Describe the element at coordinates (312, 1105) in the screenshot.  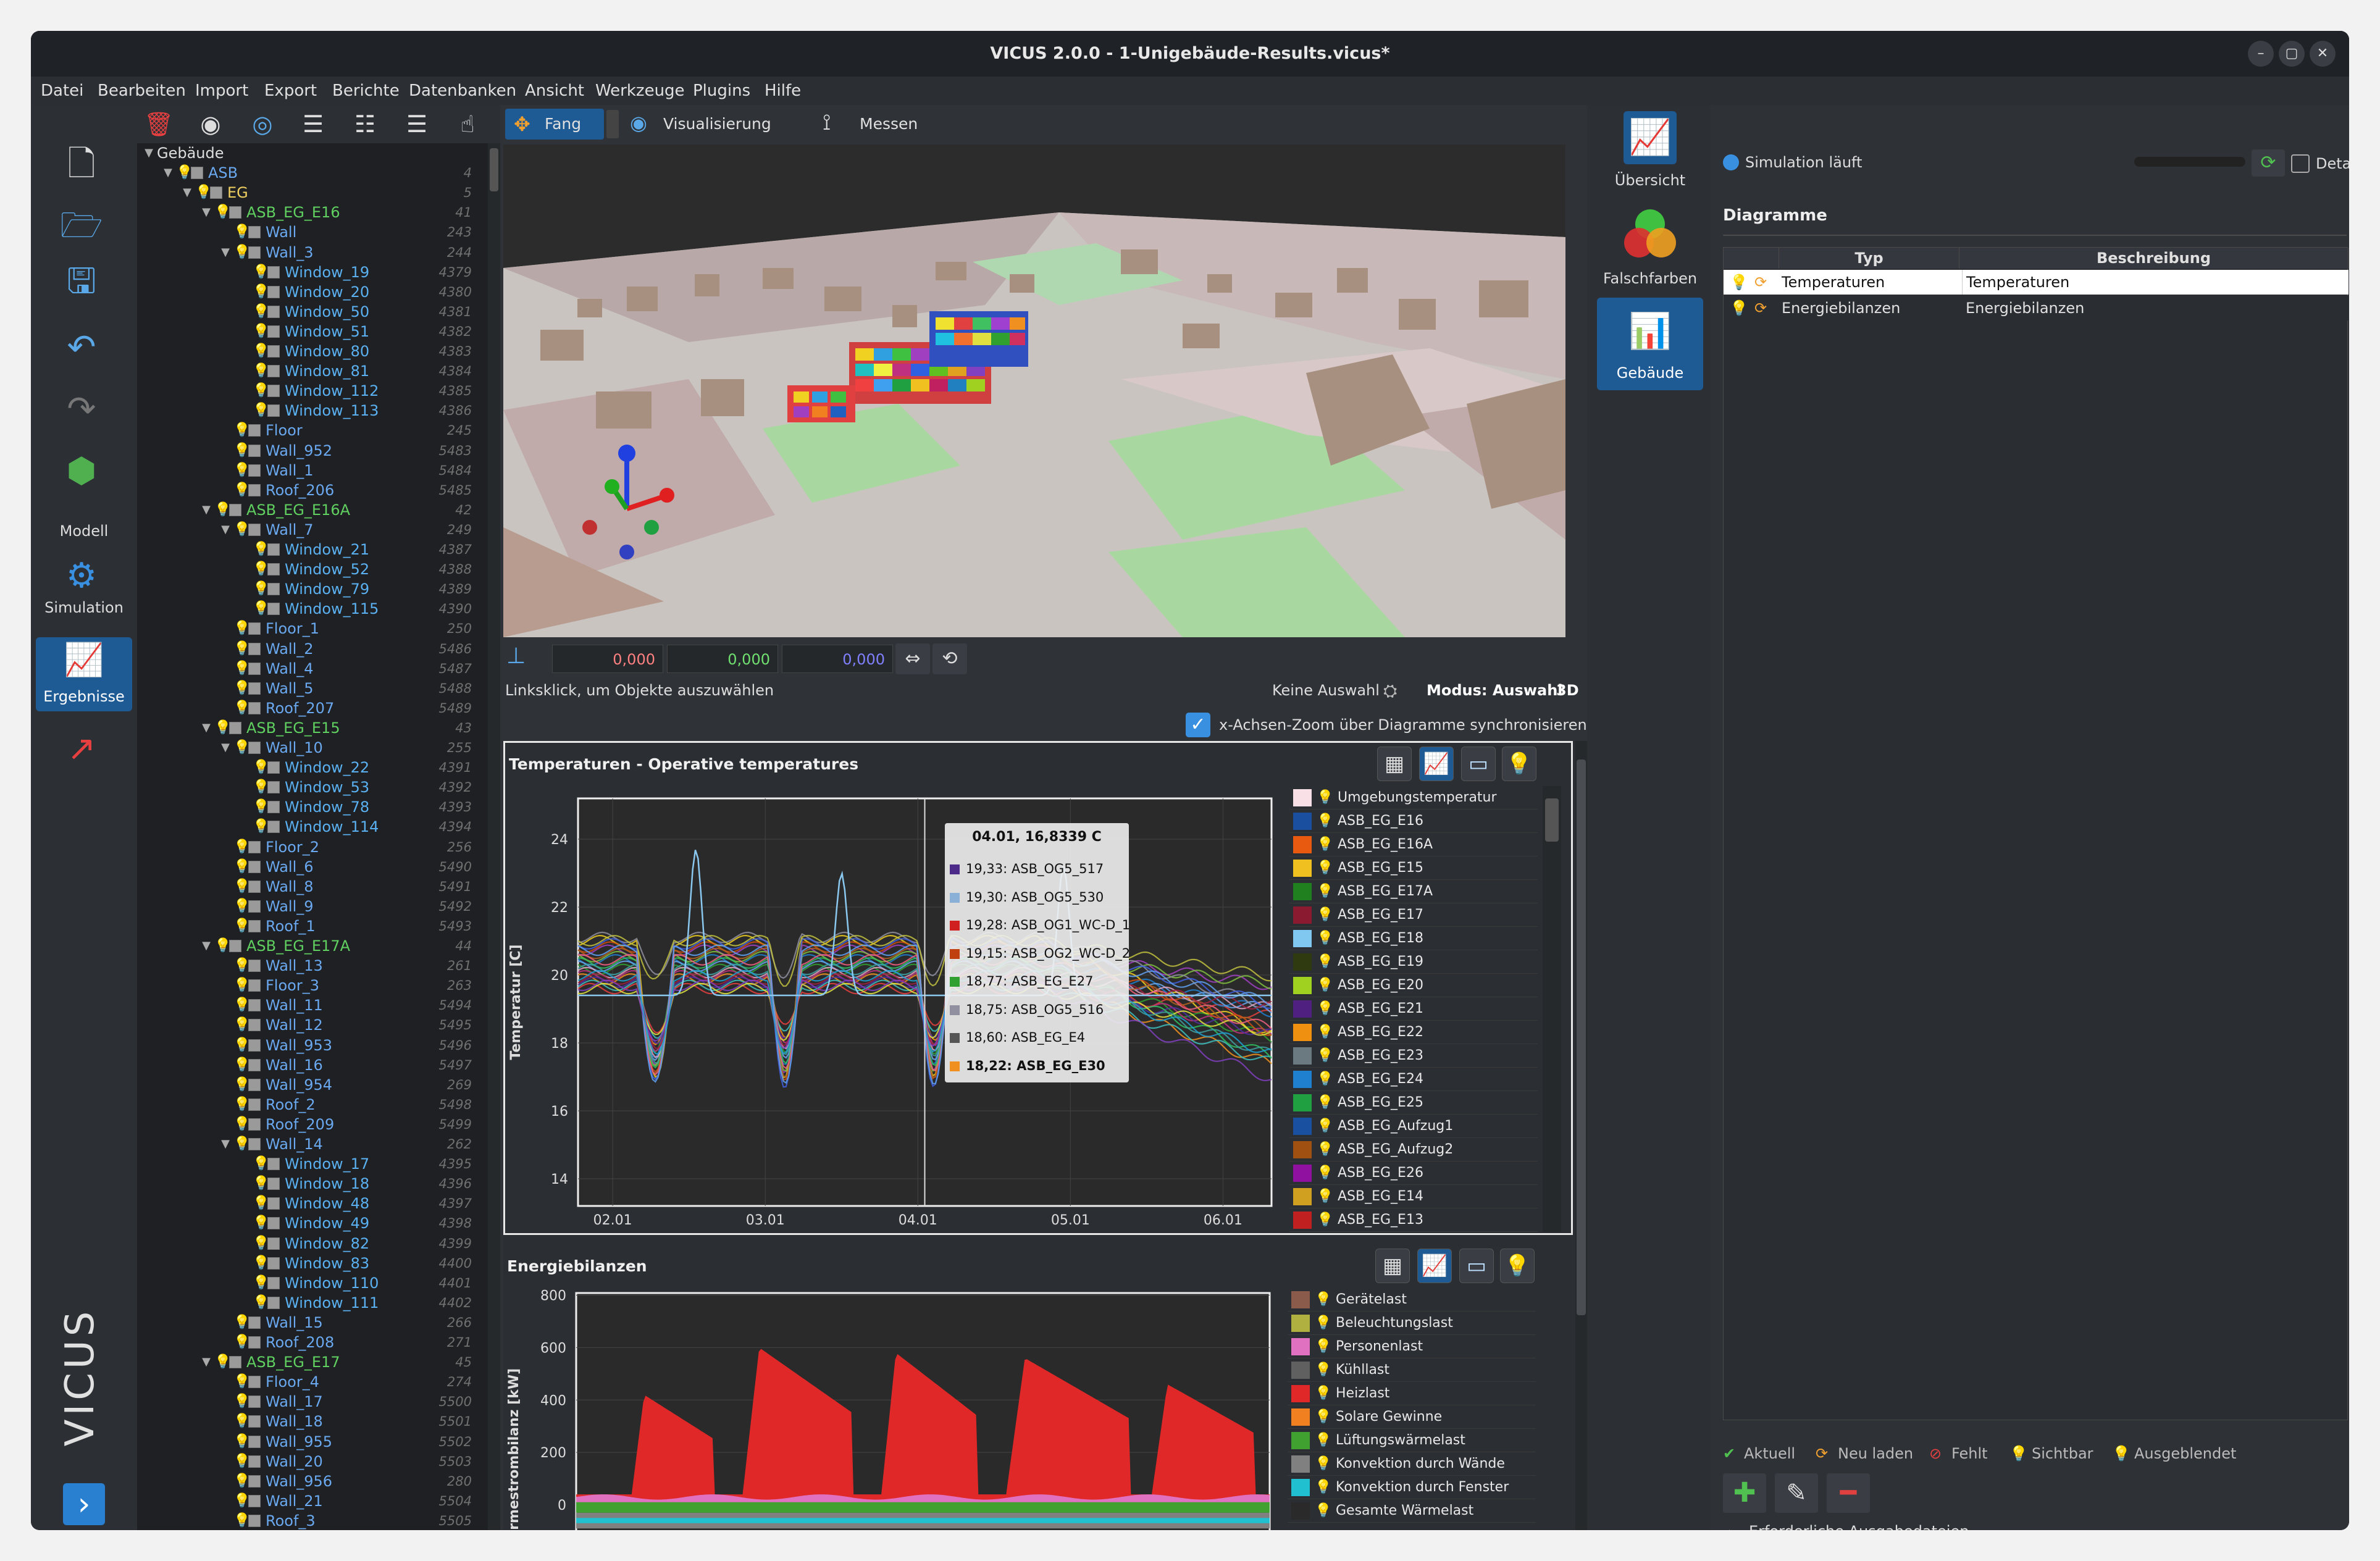
I see `tree-row: 💡 Roof_2 5498` at that location.